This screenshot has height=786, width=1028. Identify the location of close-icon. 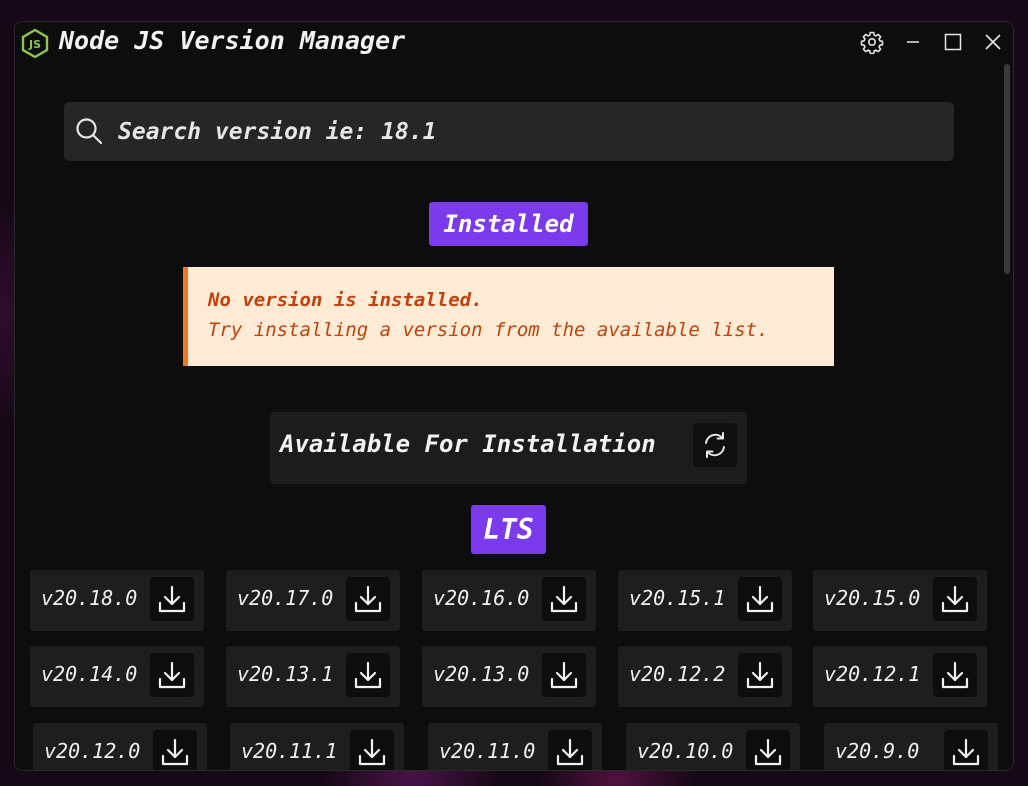
(993, 42).